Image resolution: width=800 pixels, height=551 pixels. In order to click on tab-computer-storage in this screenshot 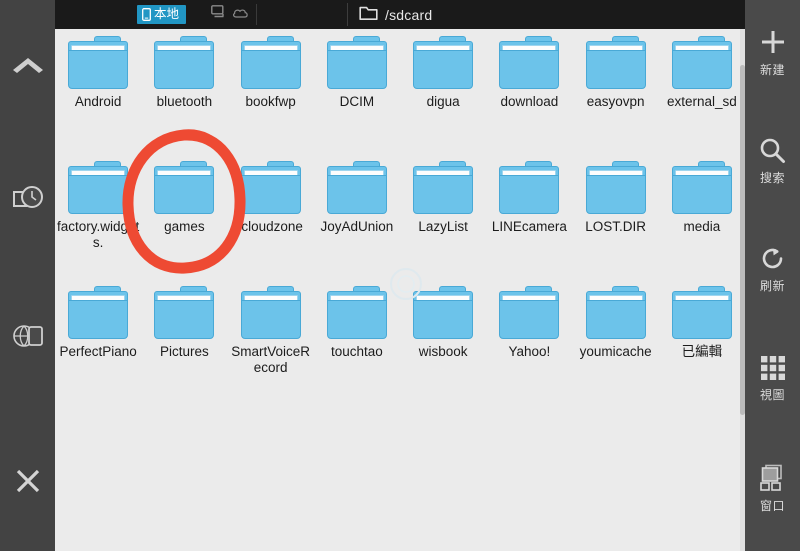, I will do `click(218, 14)`.